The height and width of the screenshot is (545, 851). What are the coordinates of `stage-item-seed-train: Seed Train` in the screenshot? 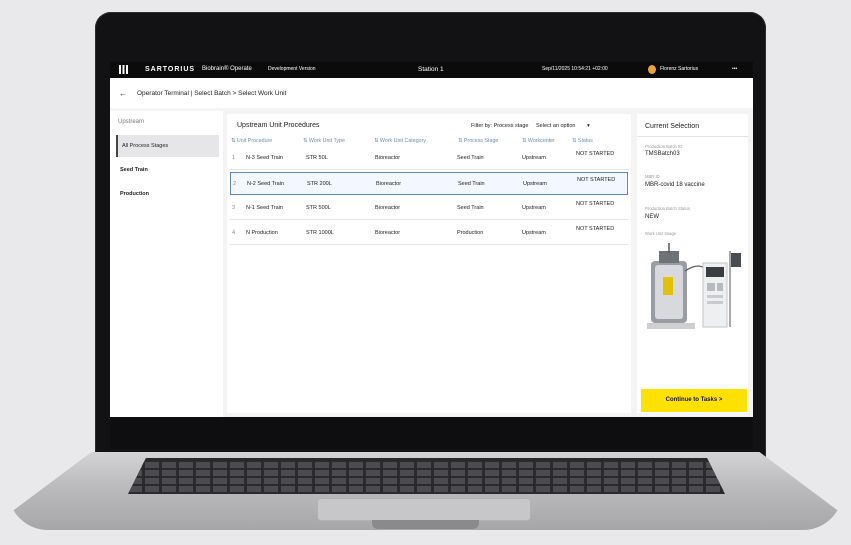 It's located at (167, 170).